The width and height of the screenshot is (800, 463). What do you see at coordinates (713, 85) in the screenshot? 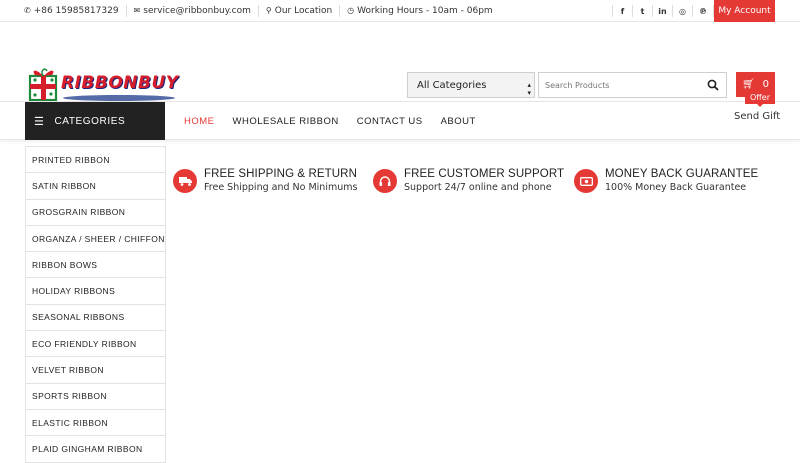
I see `search-icon` at bounding box center [713, 85].